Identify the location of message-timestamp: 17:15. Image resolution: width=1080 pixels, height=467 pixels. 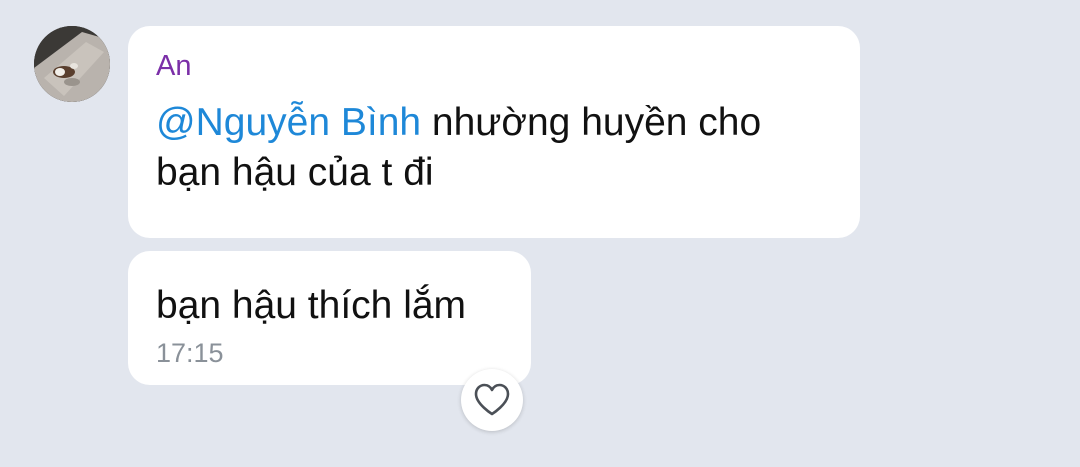
(190, 353).